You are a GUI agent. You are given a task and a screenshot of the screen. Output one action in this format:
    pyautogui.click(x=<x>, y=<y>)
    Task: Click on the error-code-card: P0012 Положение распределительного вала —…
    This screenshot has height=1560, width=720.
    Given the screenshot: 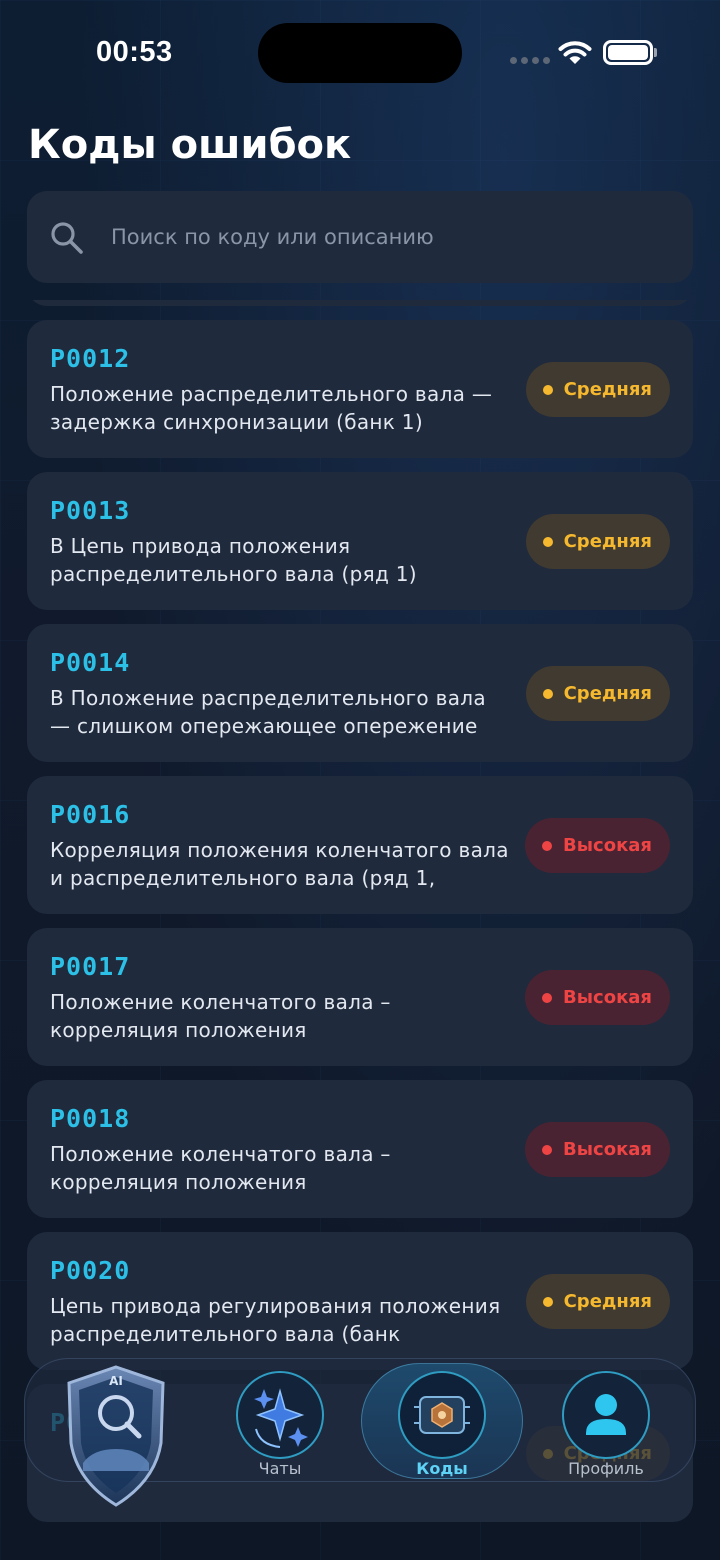 What is the action you would take?
    pyautogui.click(x=360, y=389)
    